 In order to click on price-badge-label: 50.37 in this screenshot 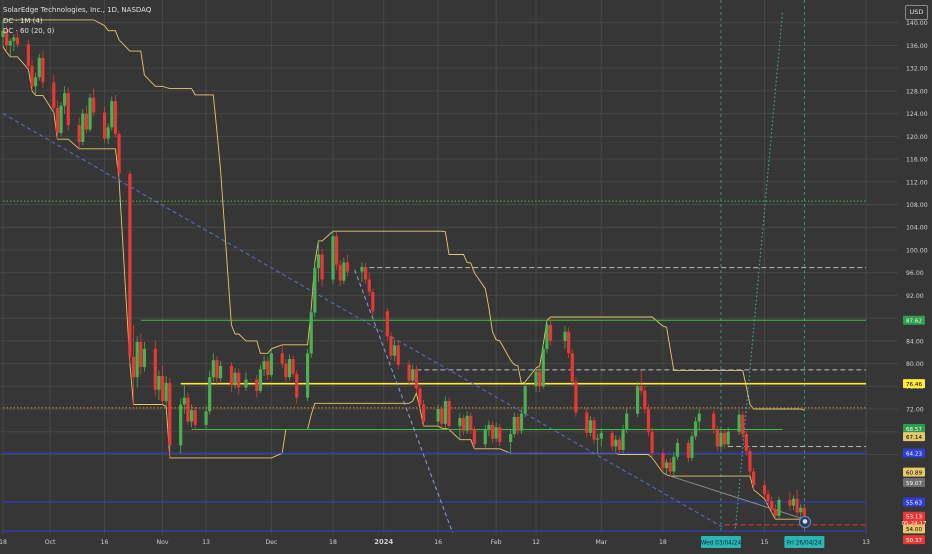, I will do `click(914, 541)`.